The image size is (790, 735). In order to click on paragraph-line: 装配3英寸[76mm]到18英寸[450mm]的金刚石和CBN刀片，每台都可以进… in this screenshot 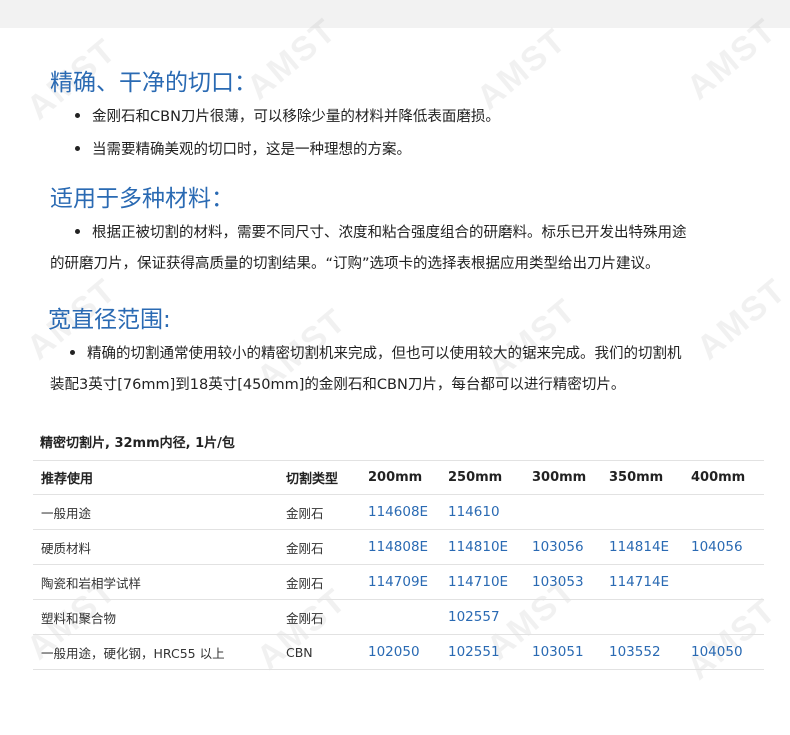, I will do `click(338, 385)`.